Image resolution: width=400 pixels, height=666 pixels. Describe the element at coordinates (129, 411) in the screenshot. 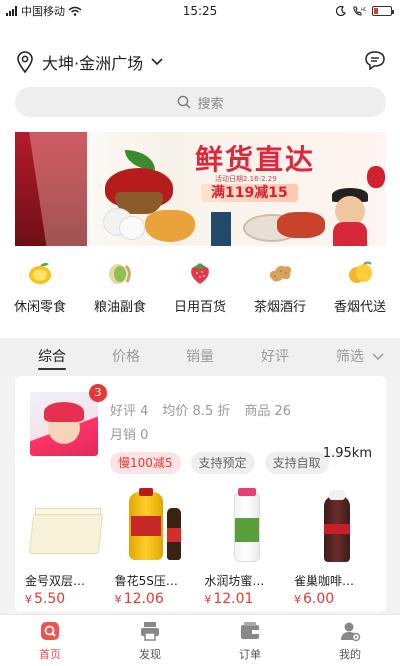

I see `shop-rating: 好评 4` at that location.